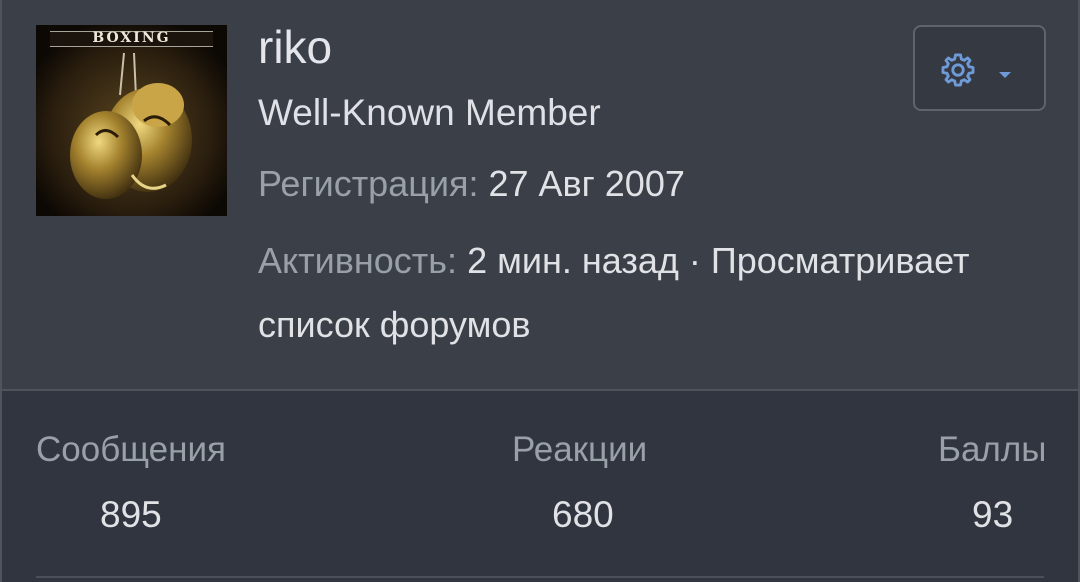  I want to click on avatar: BOXING, so click(131, 120).